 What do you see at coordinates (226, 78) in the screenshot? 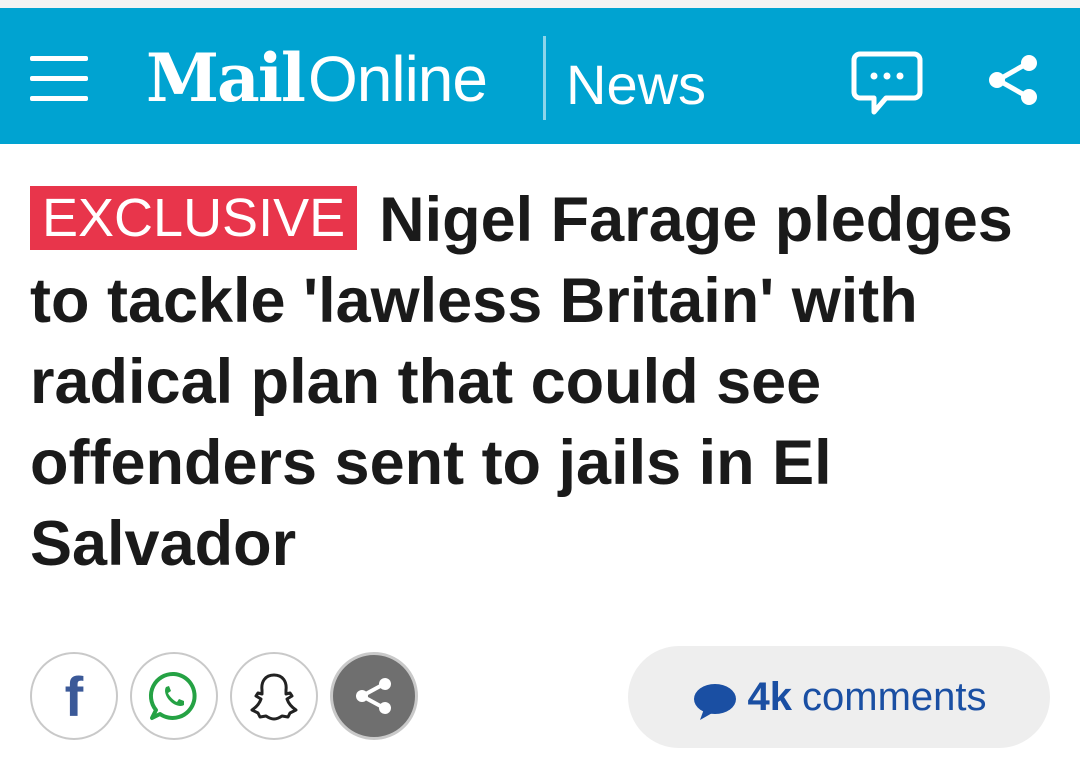
I see `logo-mail: Mail` at bounding box center [226, 78].